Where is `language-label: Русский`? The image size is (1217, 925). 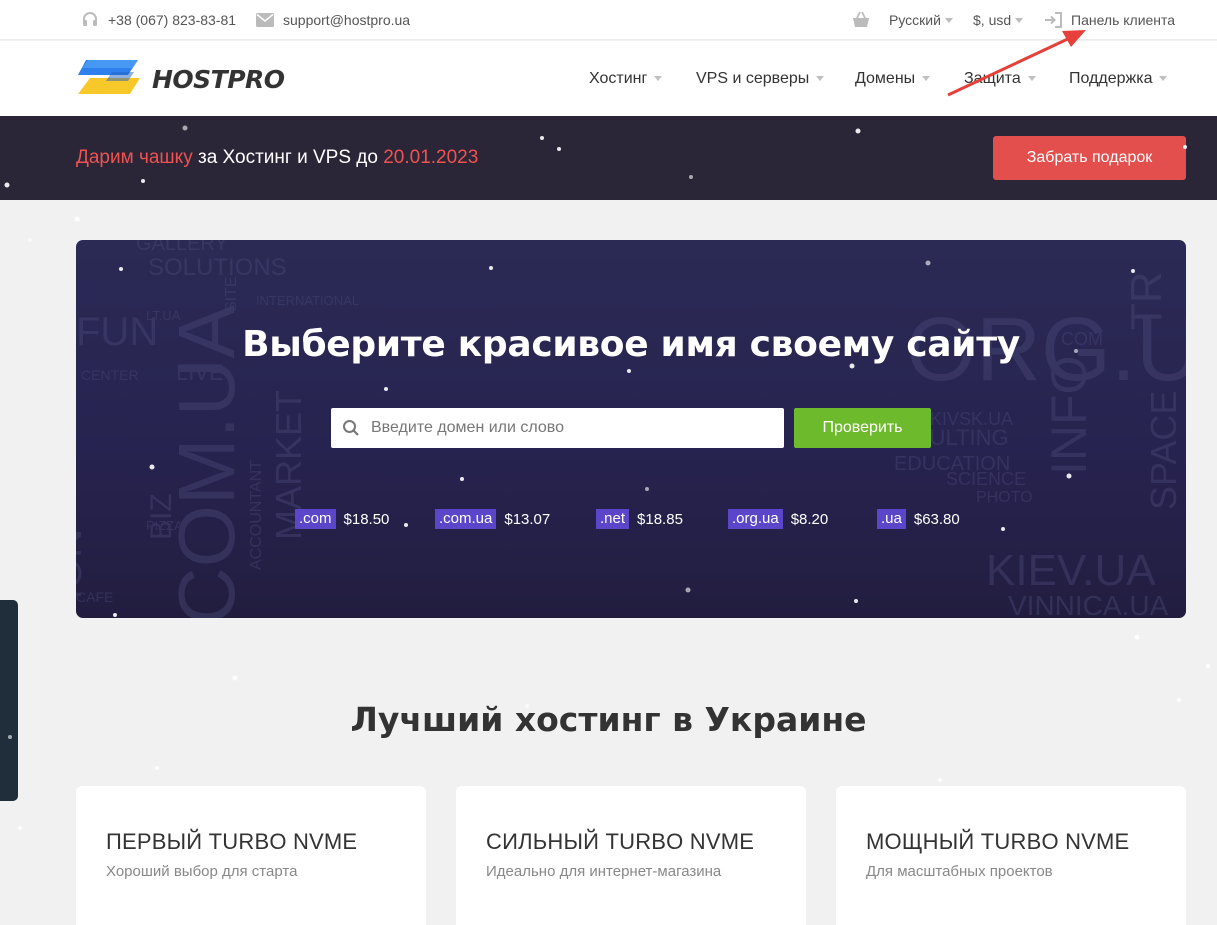
language-label: Русский is located at coordinates (915, 20).